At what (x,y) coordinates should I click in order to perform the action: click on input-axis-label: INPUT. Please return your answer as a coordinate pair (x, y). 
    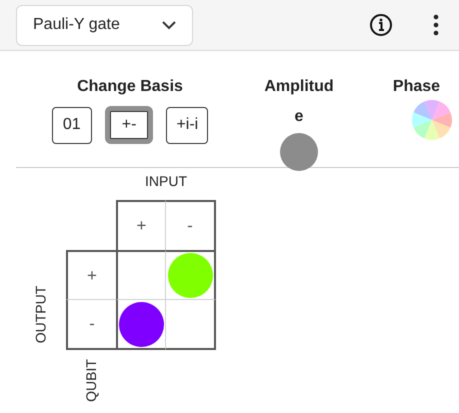
    Looking at the image, I should click on (166, 181).